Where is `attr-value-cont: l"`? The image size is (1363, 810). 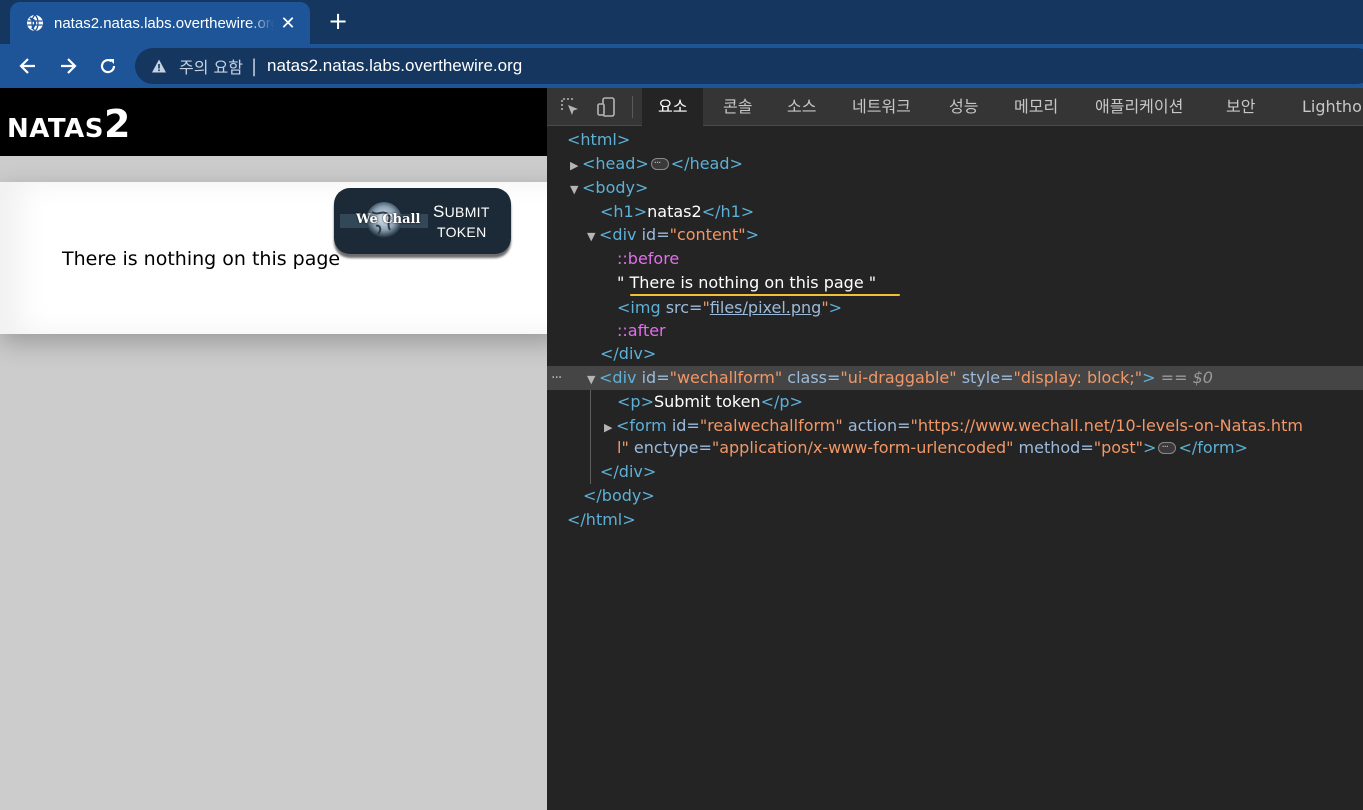 attr-value-cont: l" is located at coordinates (623, 447).